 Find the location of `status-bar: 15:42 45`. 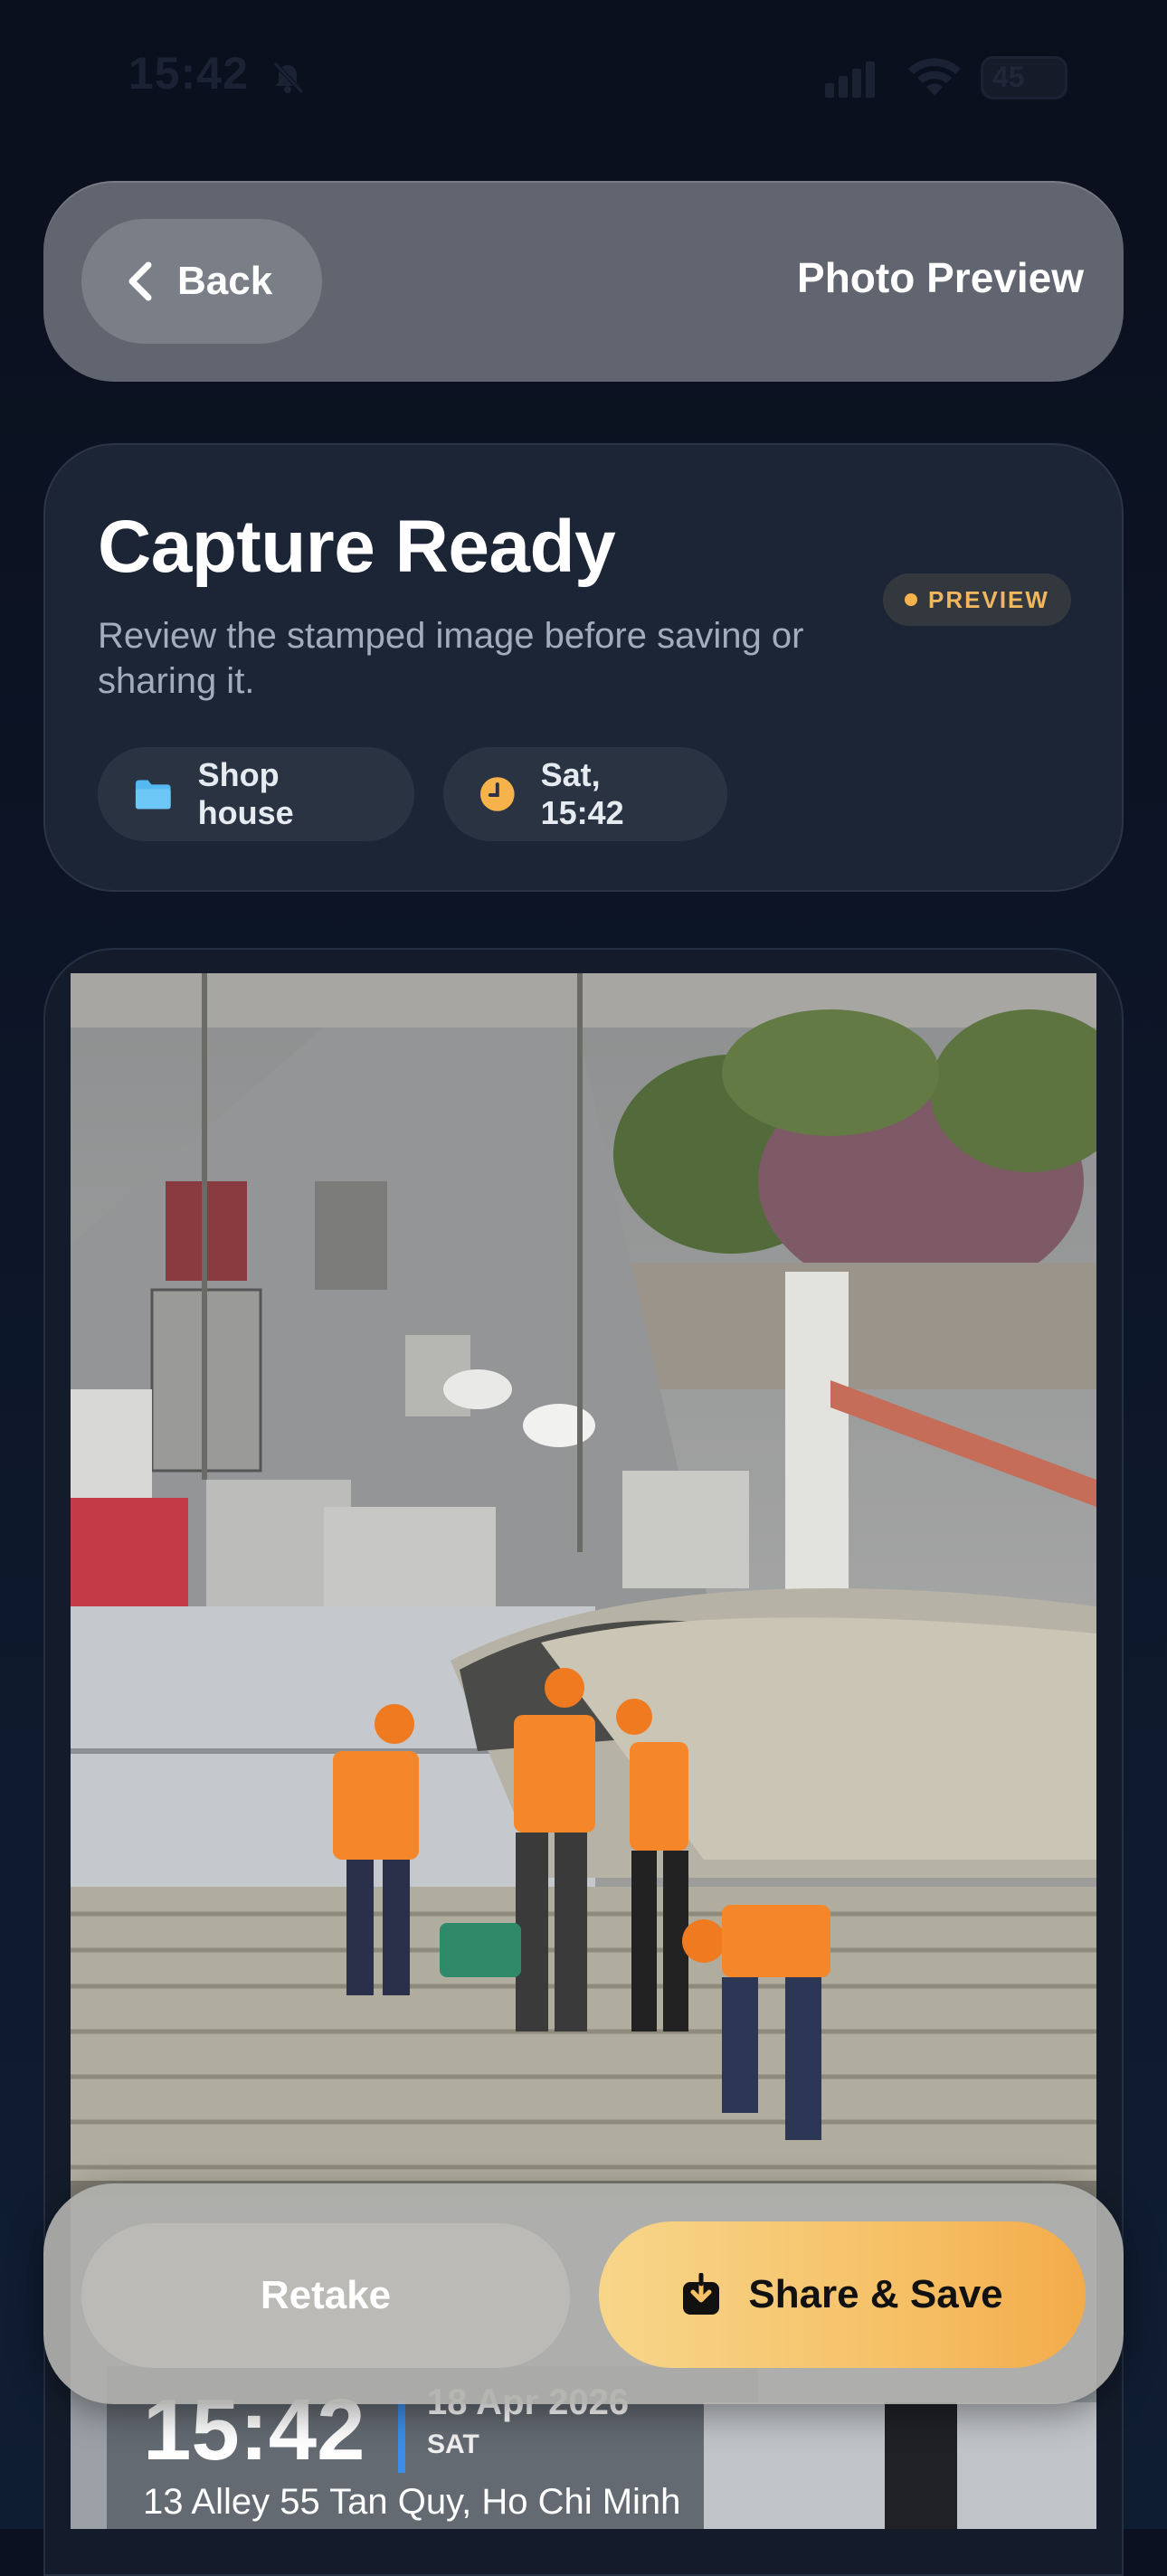

status-bar: 15:42 45 is located at coordinates (583, 77).